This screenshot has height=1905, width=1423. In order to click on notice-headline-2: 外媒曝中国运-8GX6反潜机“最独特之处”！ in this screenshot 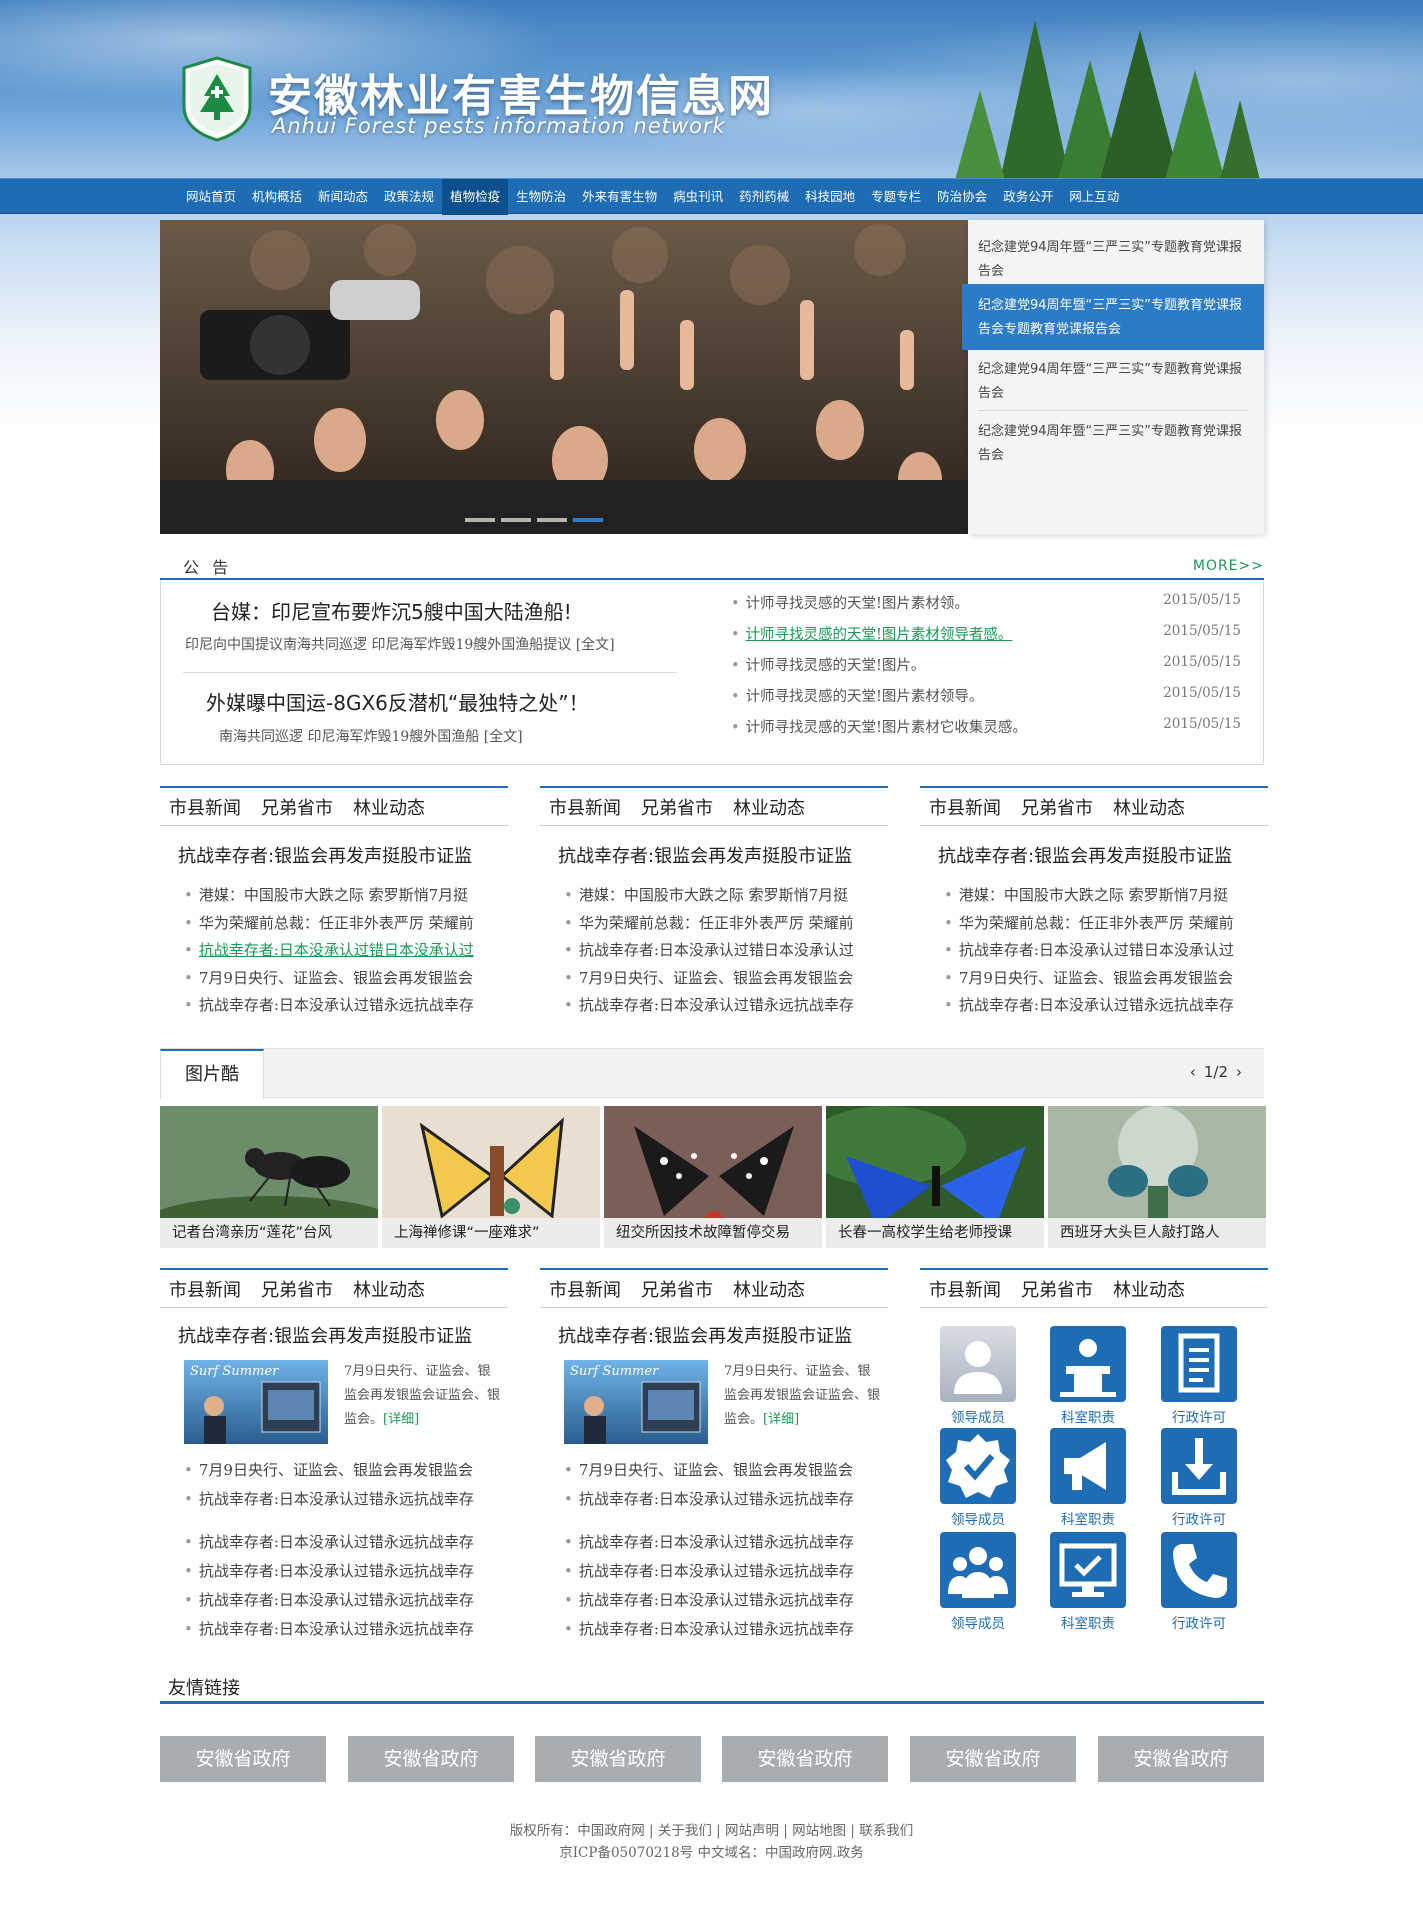, I will do `click(397, 701)`.